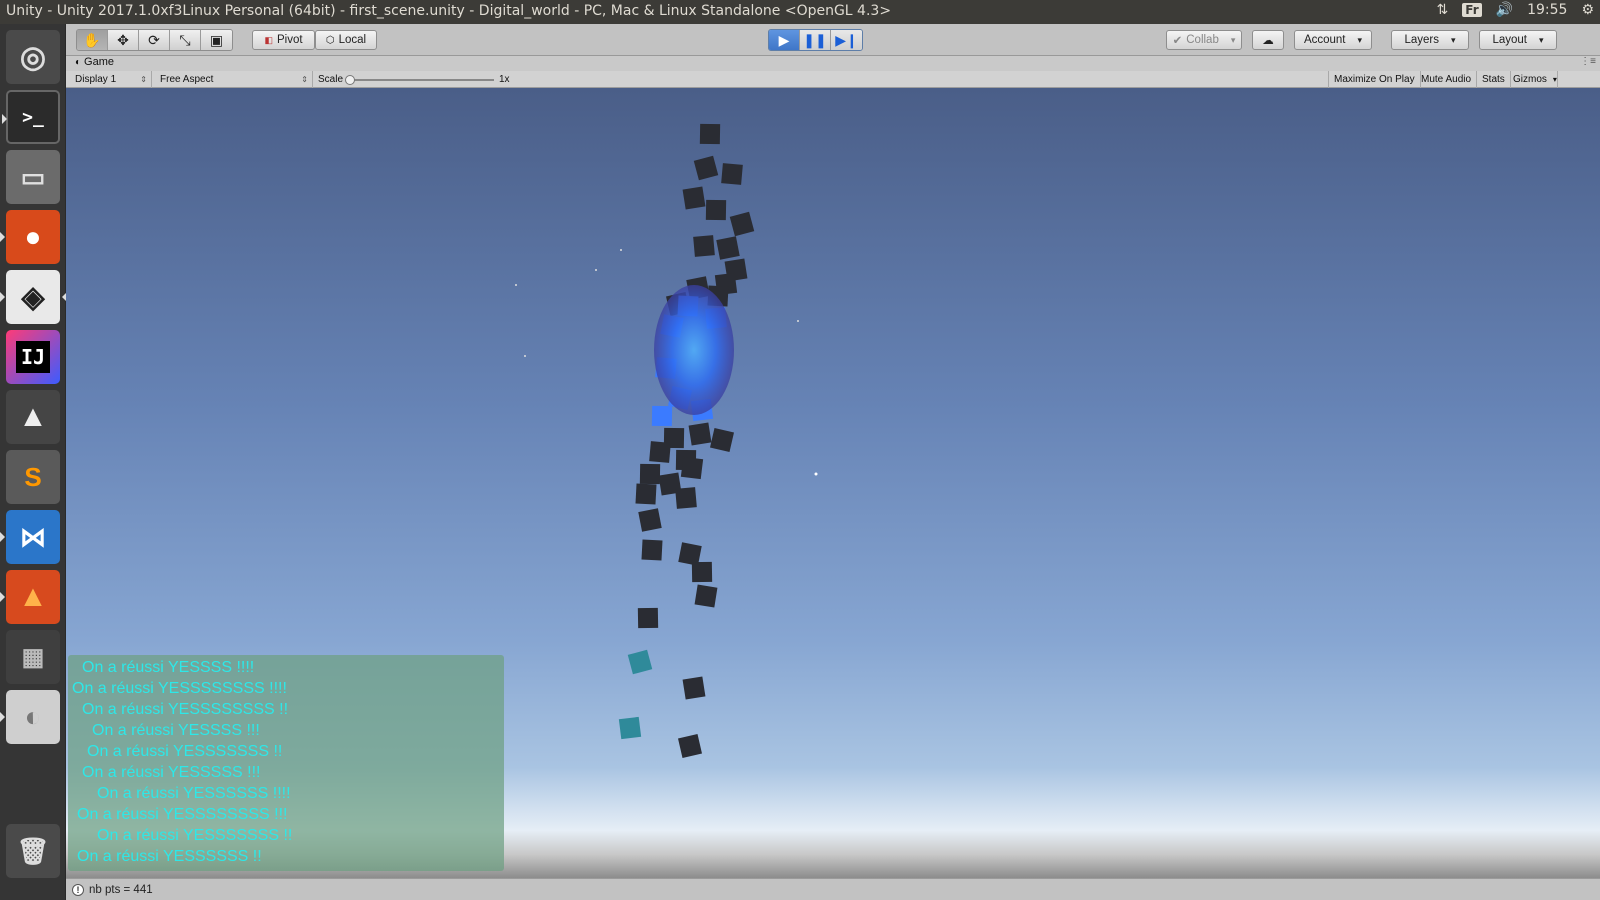 Image resolution: width=1600 pixels, height=900 pixels. What do you see at coordinates (421, 80) in the screenshot?
I see `scale-slider-track` at bounding box center [421, 80].